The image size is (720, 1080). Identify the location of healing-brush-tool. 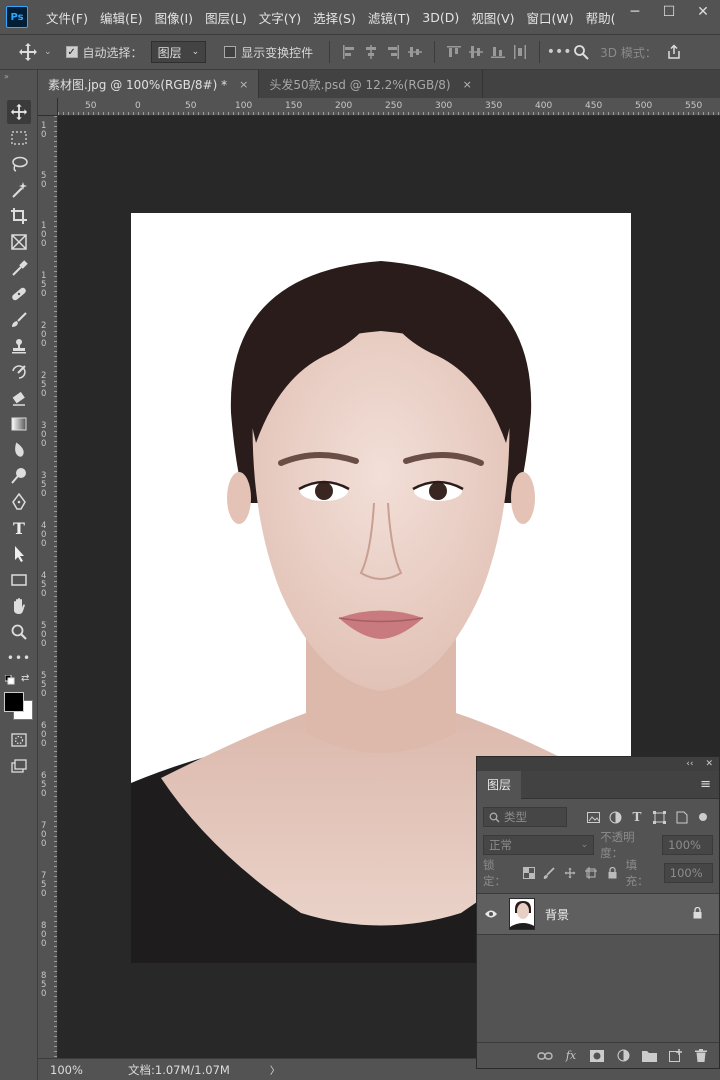
(19, 294).